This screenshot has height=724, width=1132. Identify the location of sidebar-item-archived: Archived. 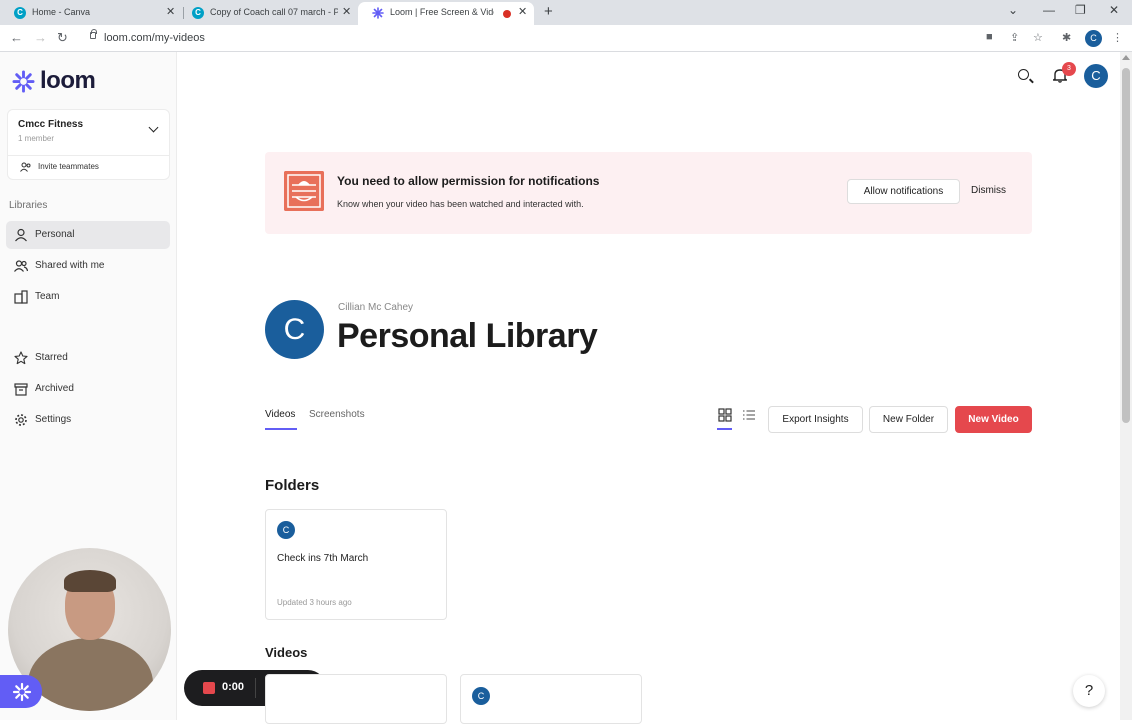
(88, 389).